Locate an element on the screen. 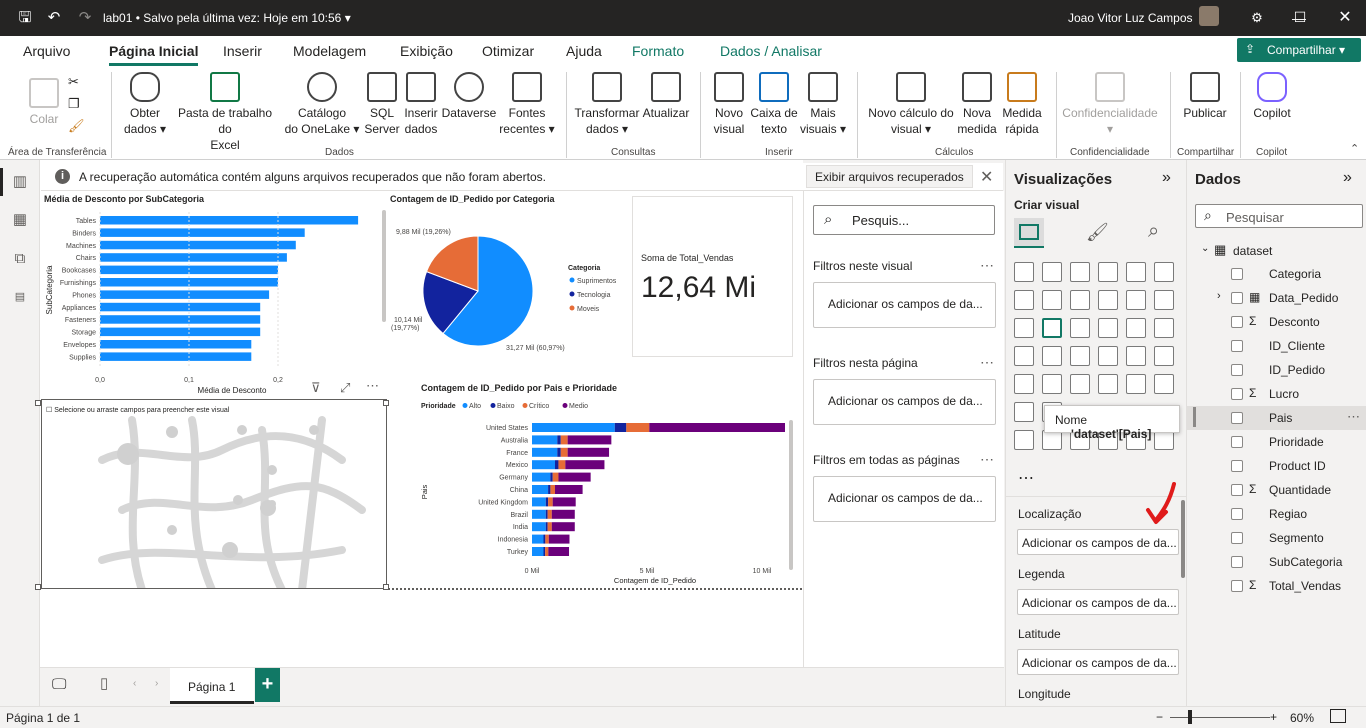 The image size is (1366, 728). user-name: Joao Vitor Luz Campos is located at coordinates (1130, 18).